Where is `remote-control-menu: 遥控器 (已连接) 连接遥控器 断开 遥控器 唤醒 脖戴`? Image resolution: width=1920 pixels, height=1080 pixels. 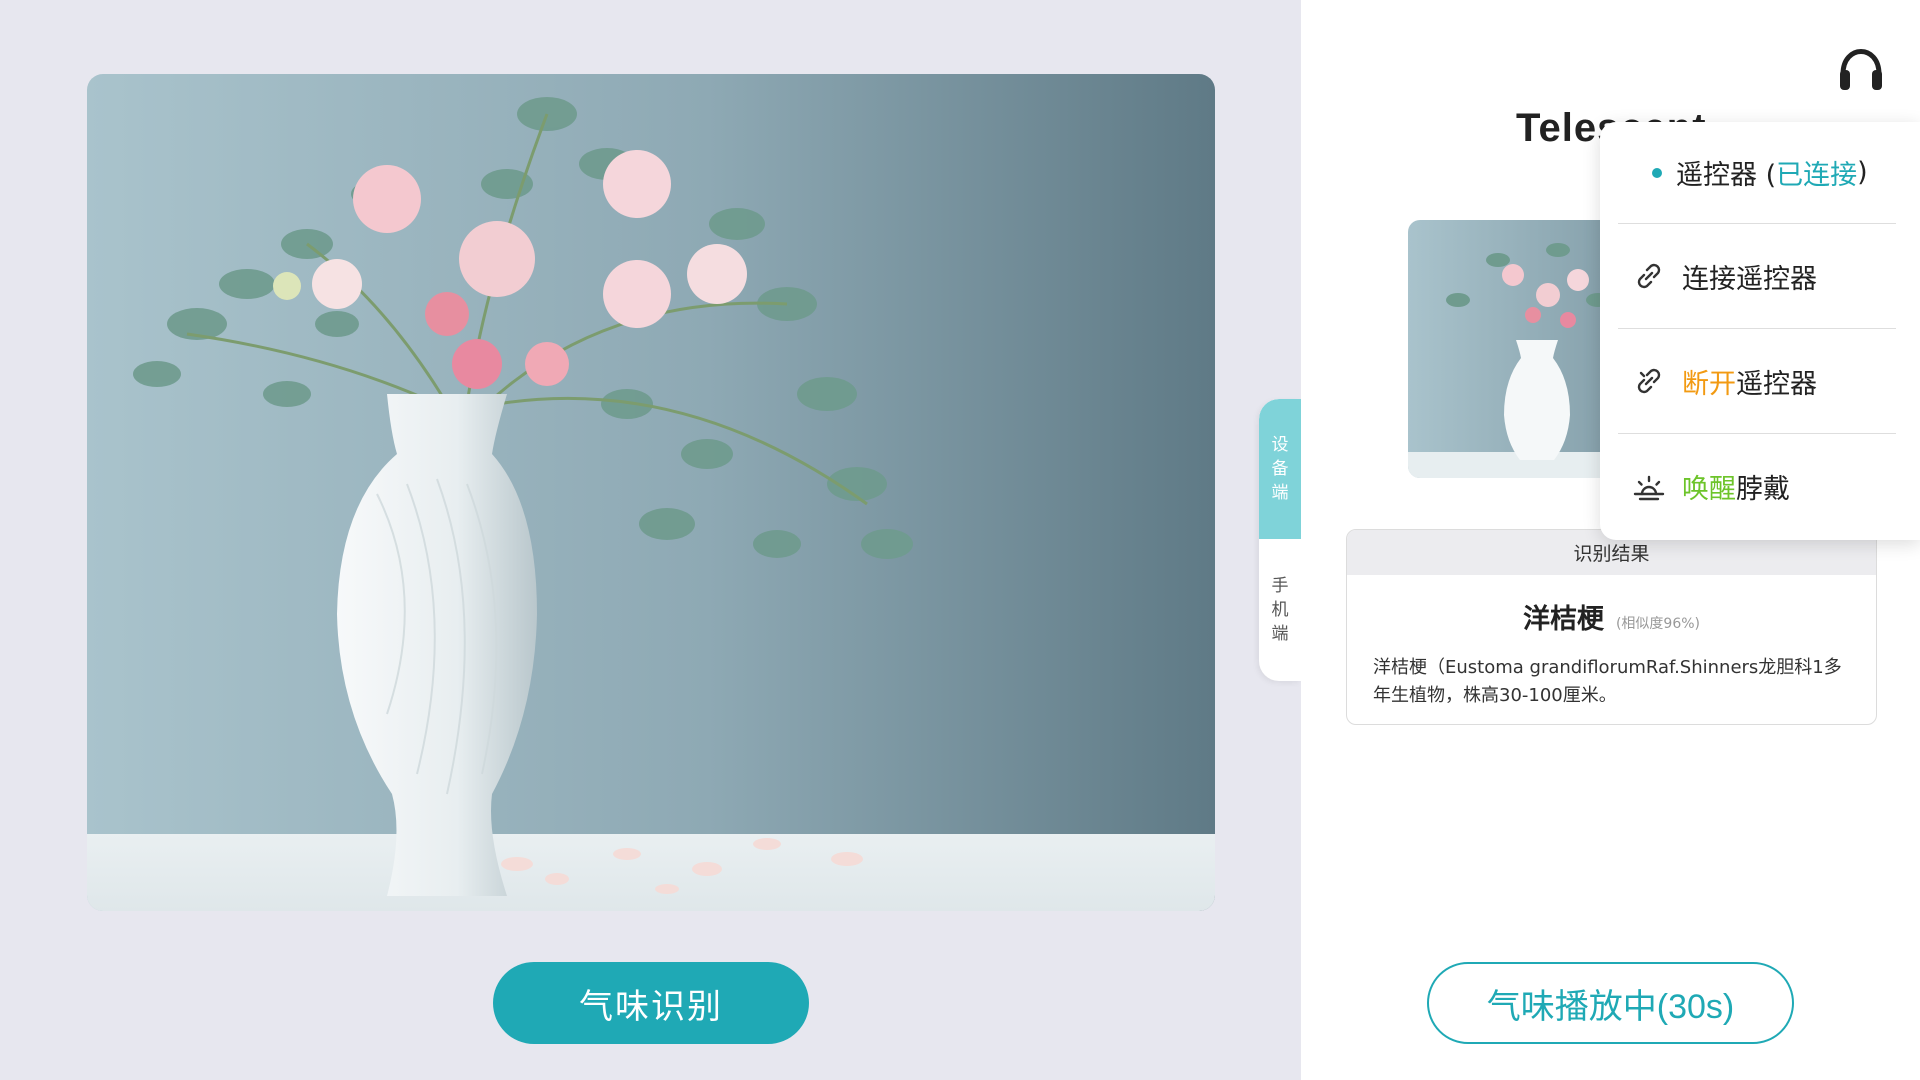 remote-control-menu: 遥控器 (已连接) 连接遥控器 断开 遥控器 唤醒 脖戴 is located at coordinates (1760, 331).